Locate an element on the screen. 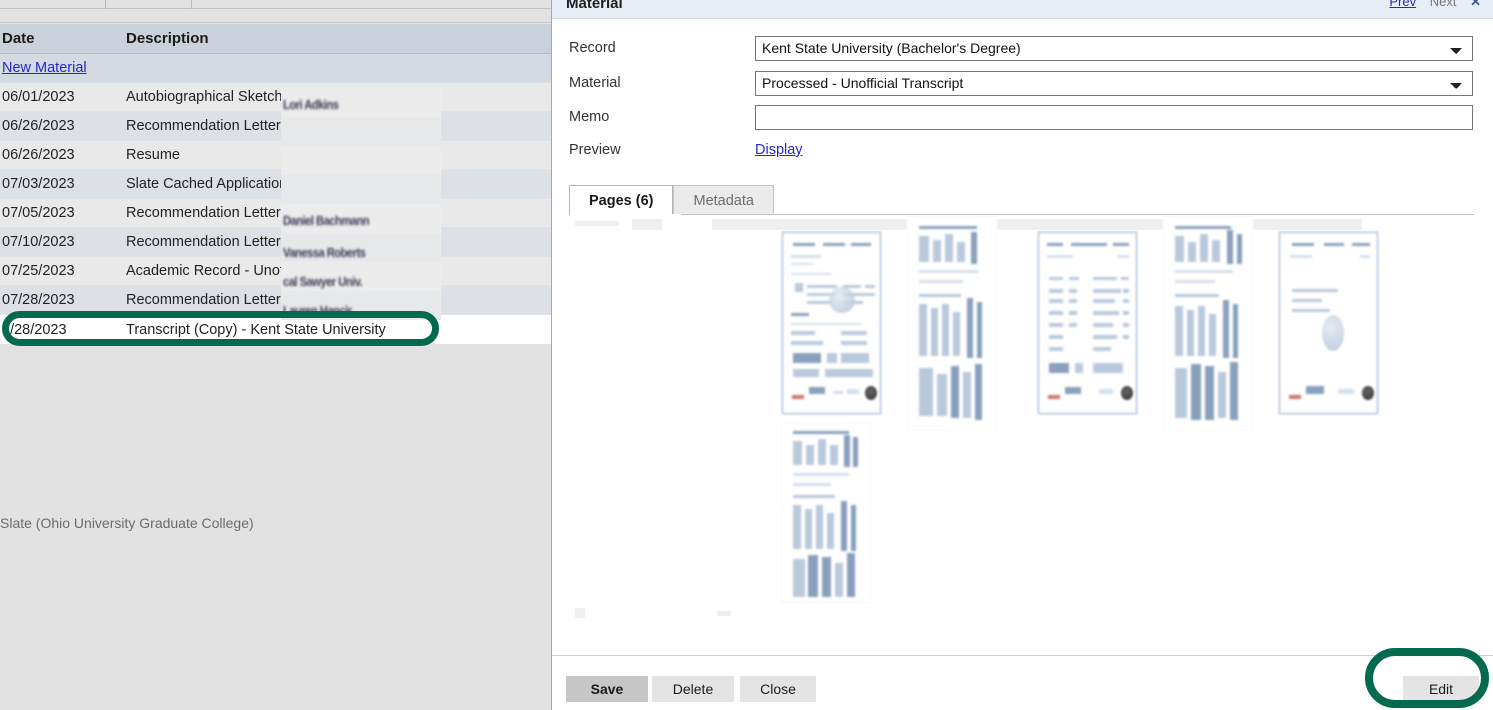  new-material-row: New Material is located at coordinates (275, 68).